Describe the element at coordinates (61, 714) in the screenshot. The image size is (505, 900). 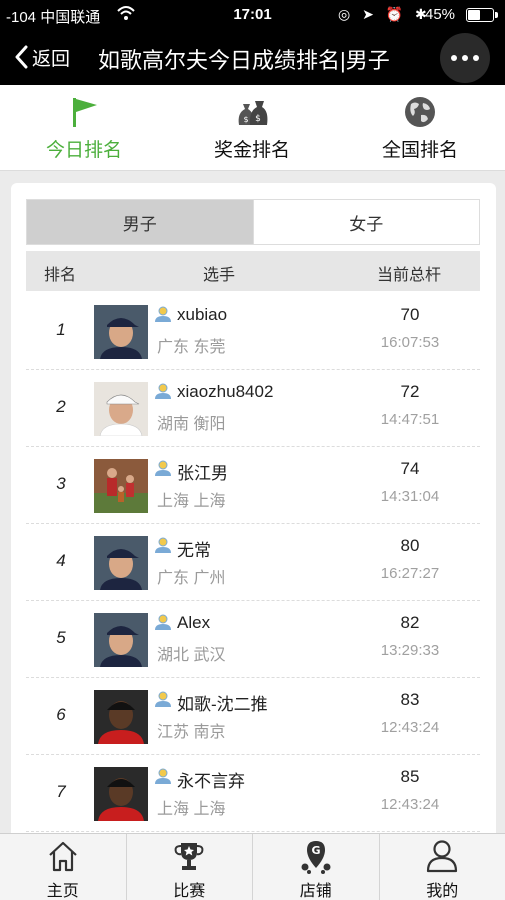
I see `rank-number: 6` at that location.